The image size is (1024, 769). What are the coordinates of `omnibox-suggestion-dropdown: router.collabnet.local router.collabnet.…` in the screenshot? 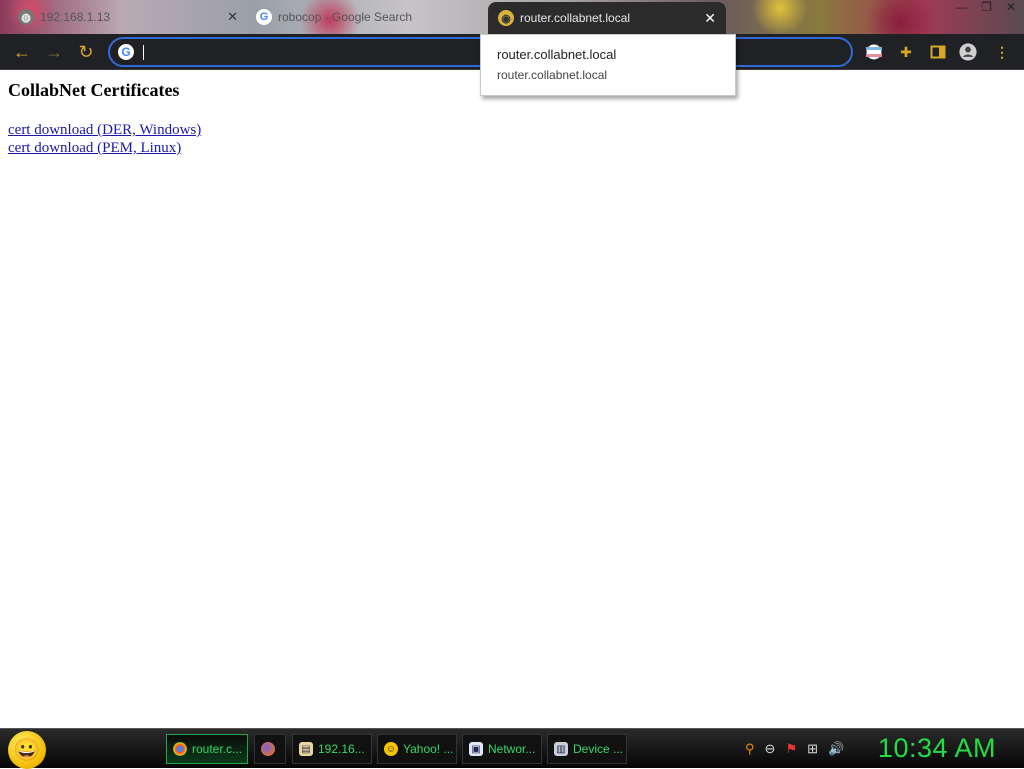 It's located at (608, 65).